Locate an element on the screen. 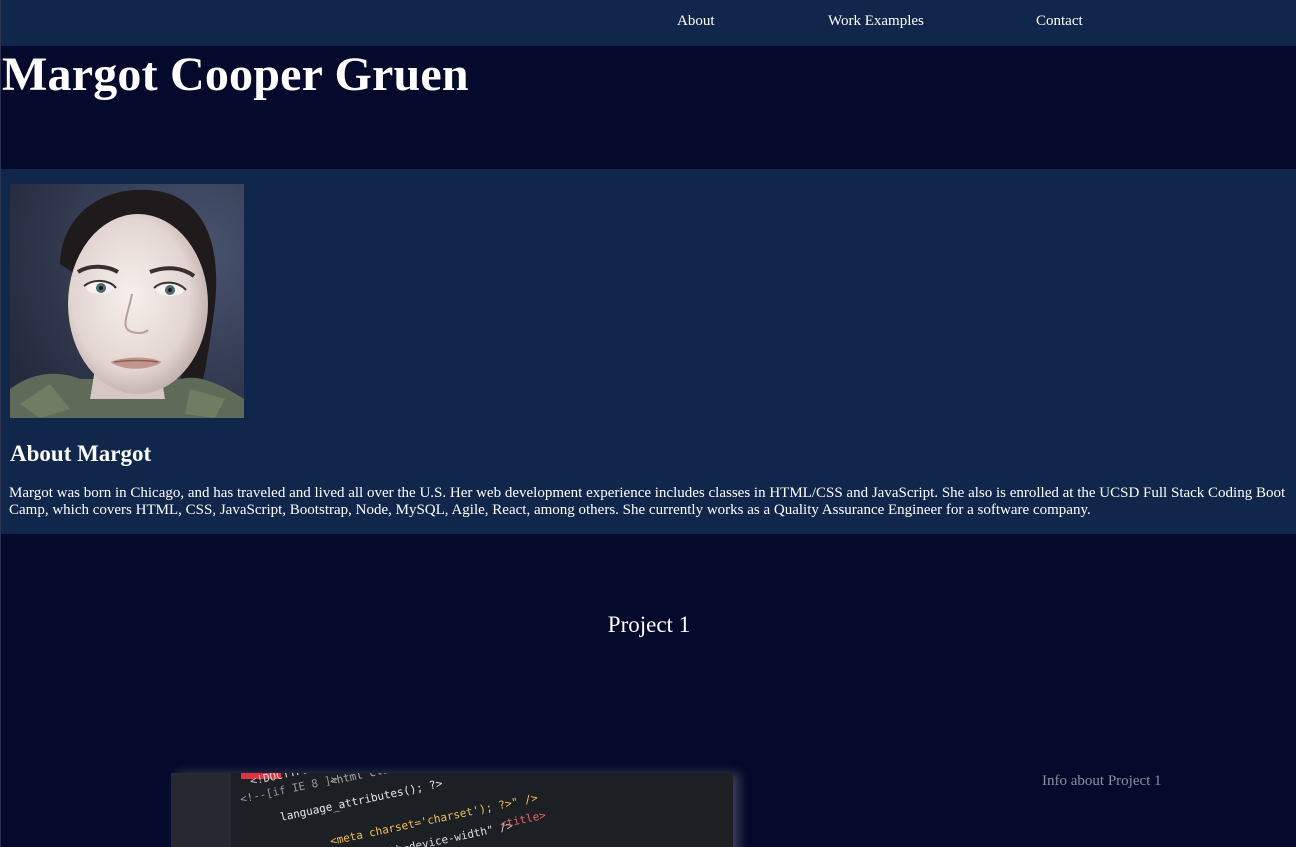 Image resolution: width=1296 pixels, height=847 pixels. about-heading: About Margot is located at coordinates (81, 453).